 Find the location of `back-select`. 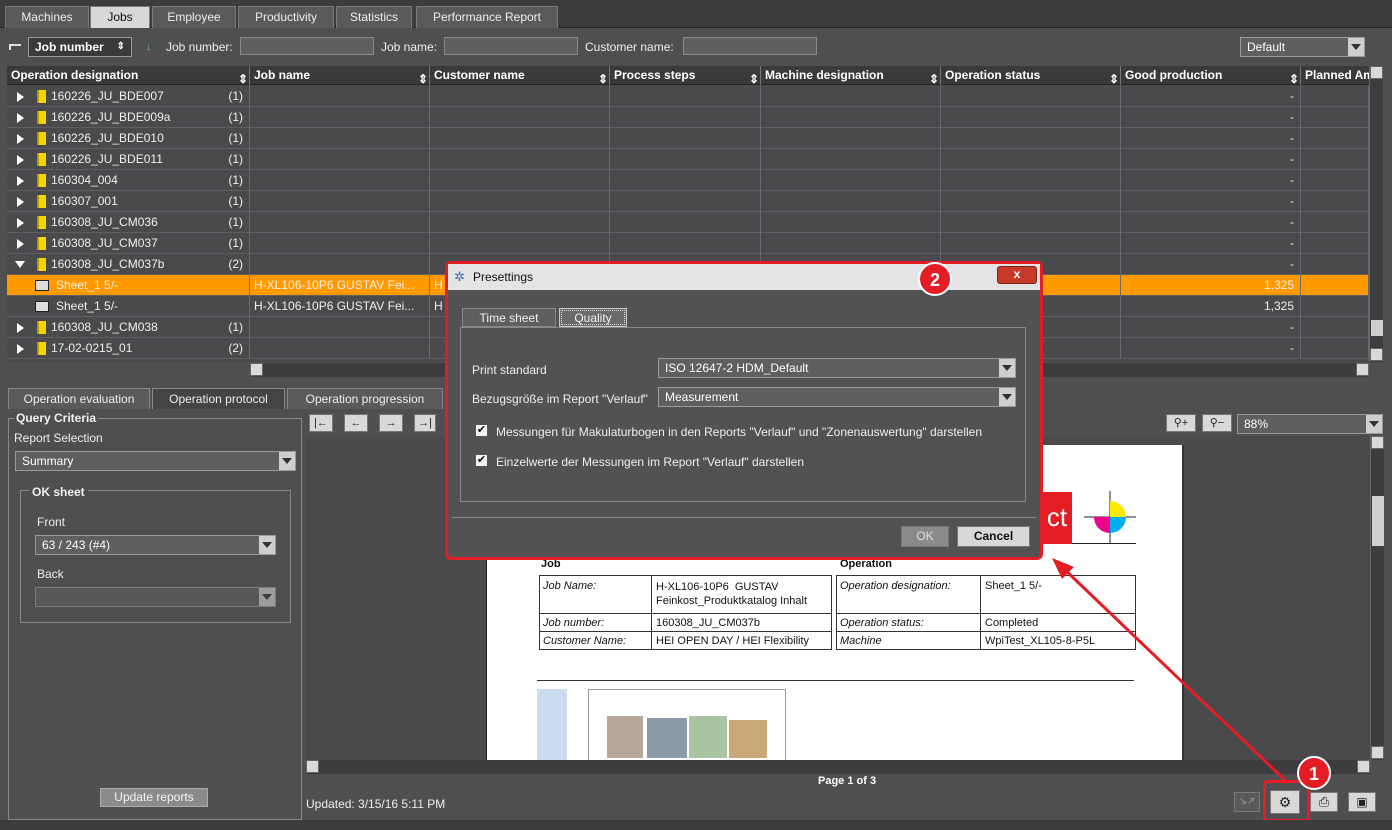

back-select is located at coordinates (155, 597).